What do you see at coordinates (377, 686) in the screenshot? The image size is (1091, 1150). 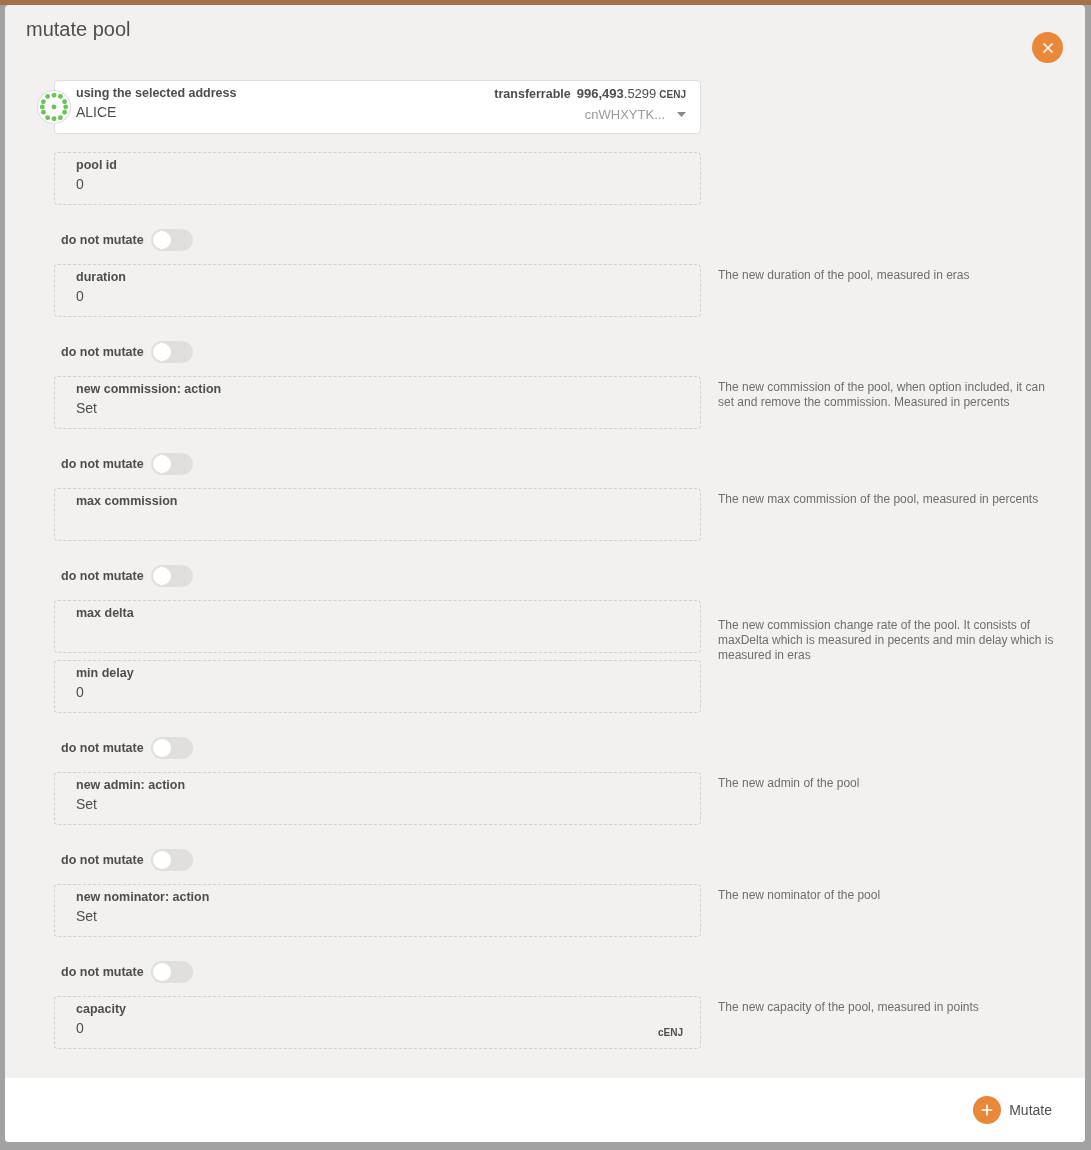 I see `input-field: min delay 0` at bounding box center [377, 686].